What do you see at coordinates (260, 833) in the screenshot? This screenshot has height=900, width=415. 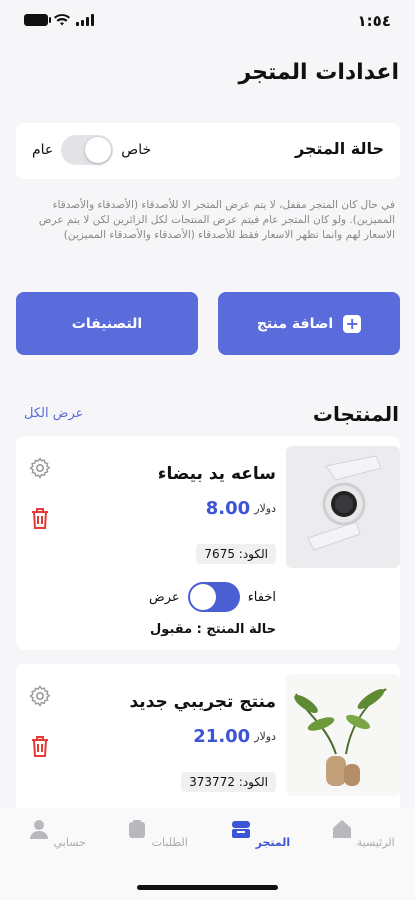 I see `tab-store: المتجر` at bounding box center [260, 833].